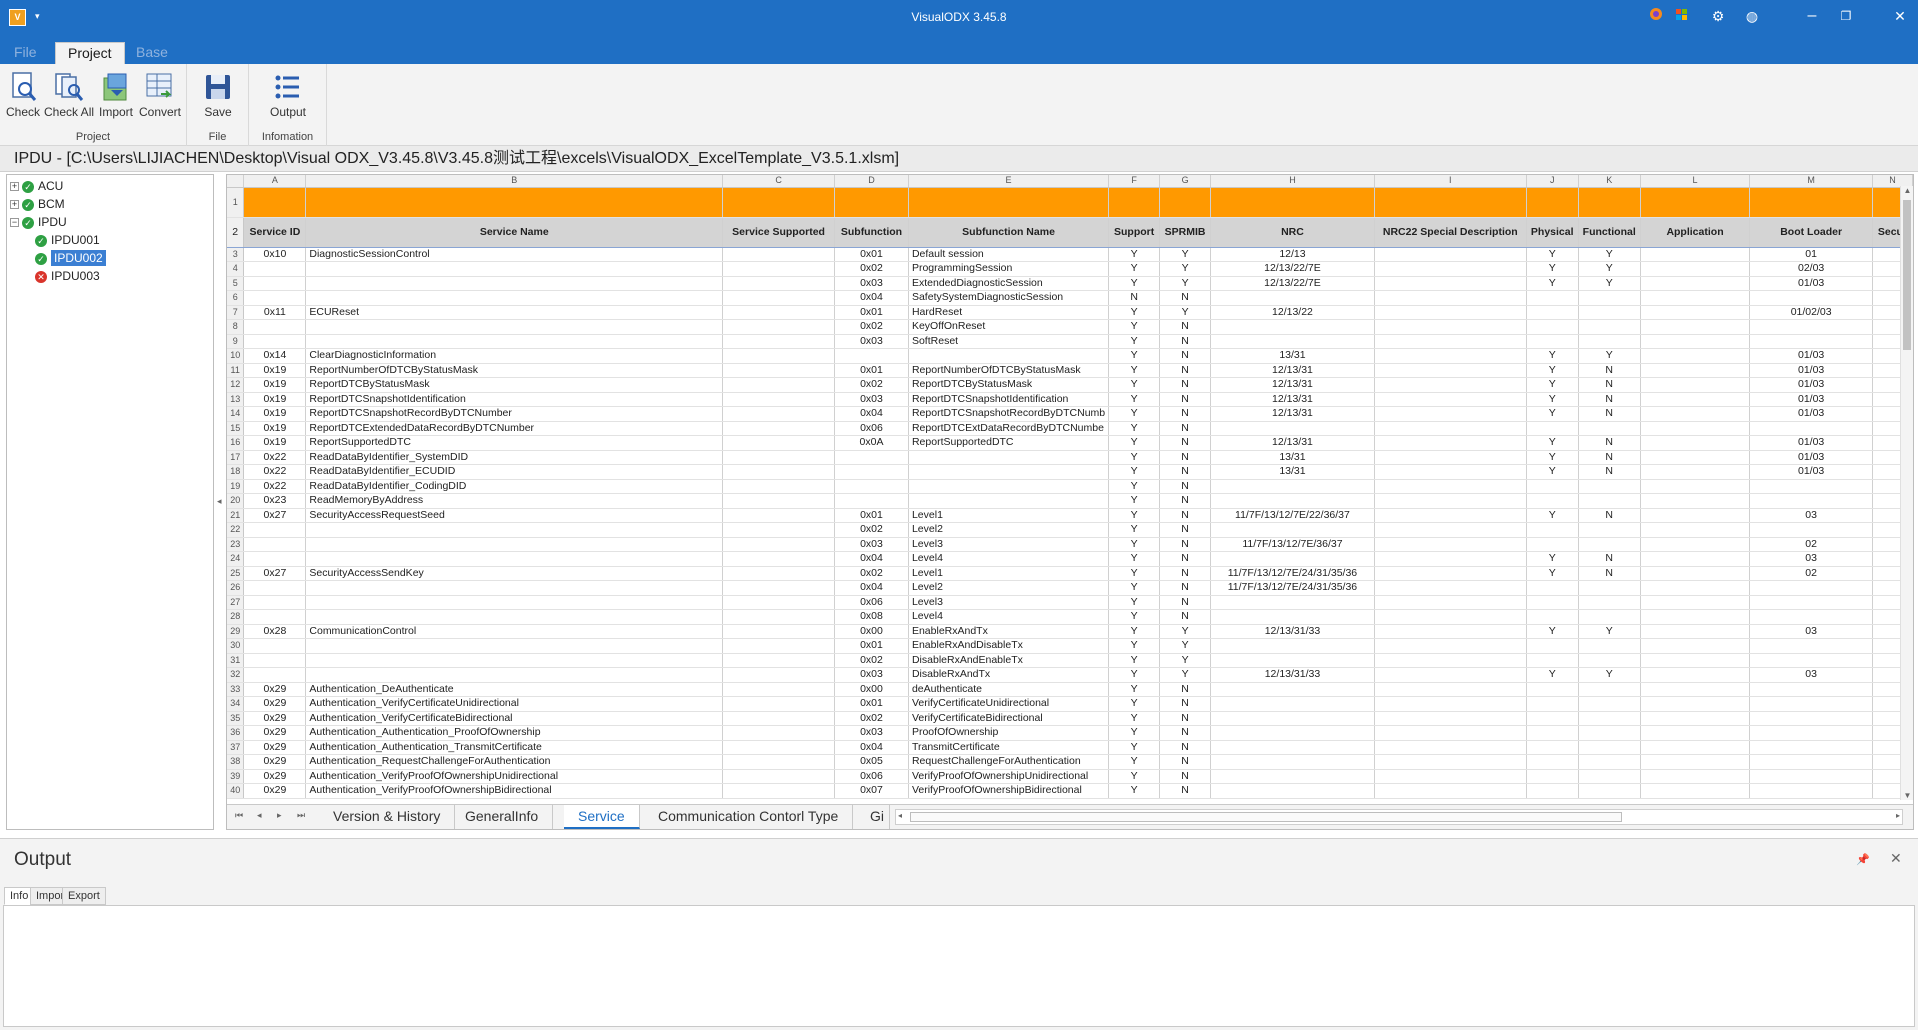 Image resolution: width=1918 pixels, height=1030 pixels. Describe the element at coordinates (236, 327) in the screenshot. I see `row-number: 8` at that location.